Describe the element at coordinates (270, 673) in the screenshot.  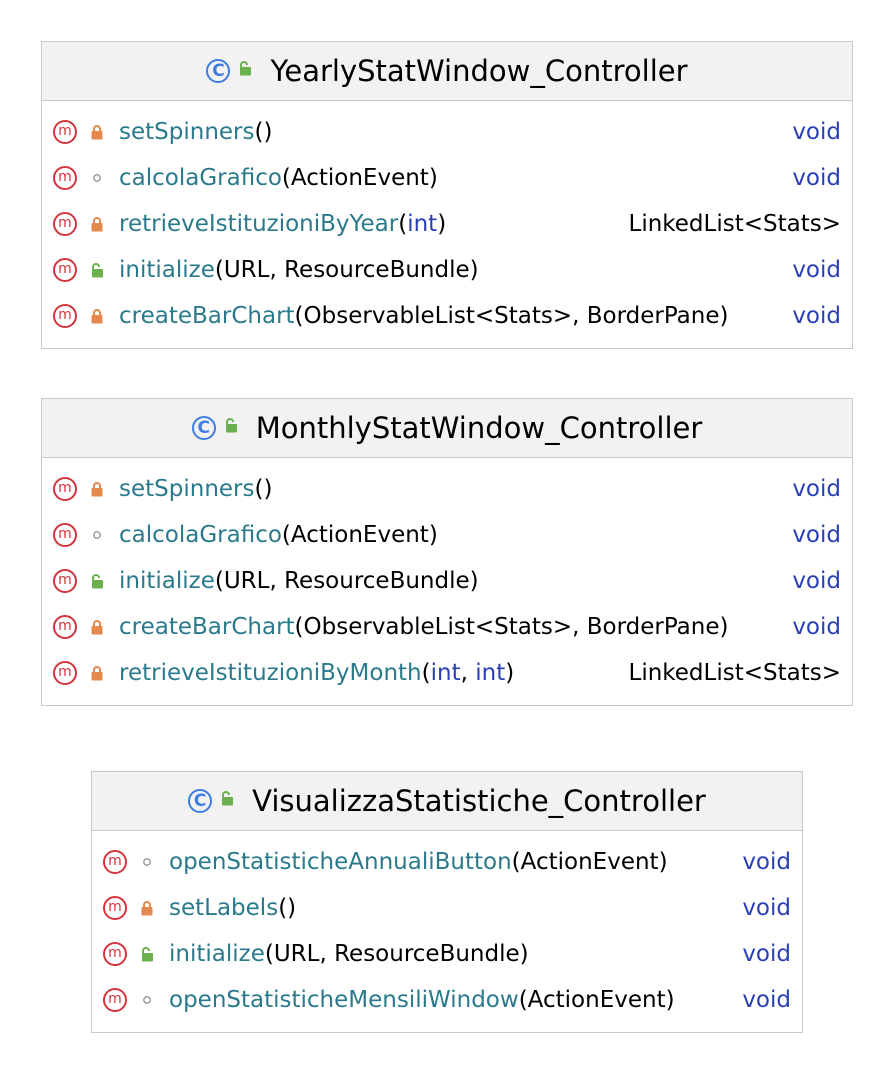
I see `method-name: retrieveIstituzioniByMonth` at that location.